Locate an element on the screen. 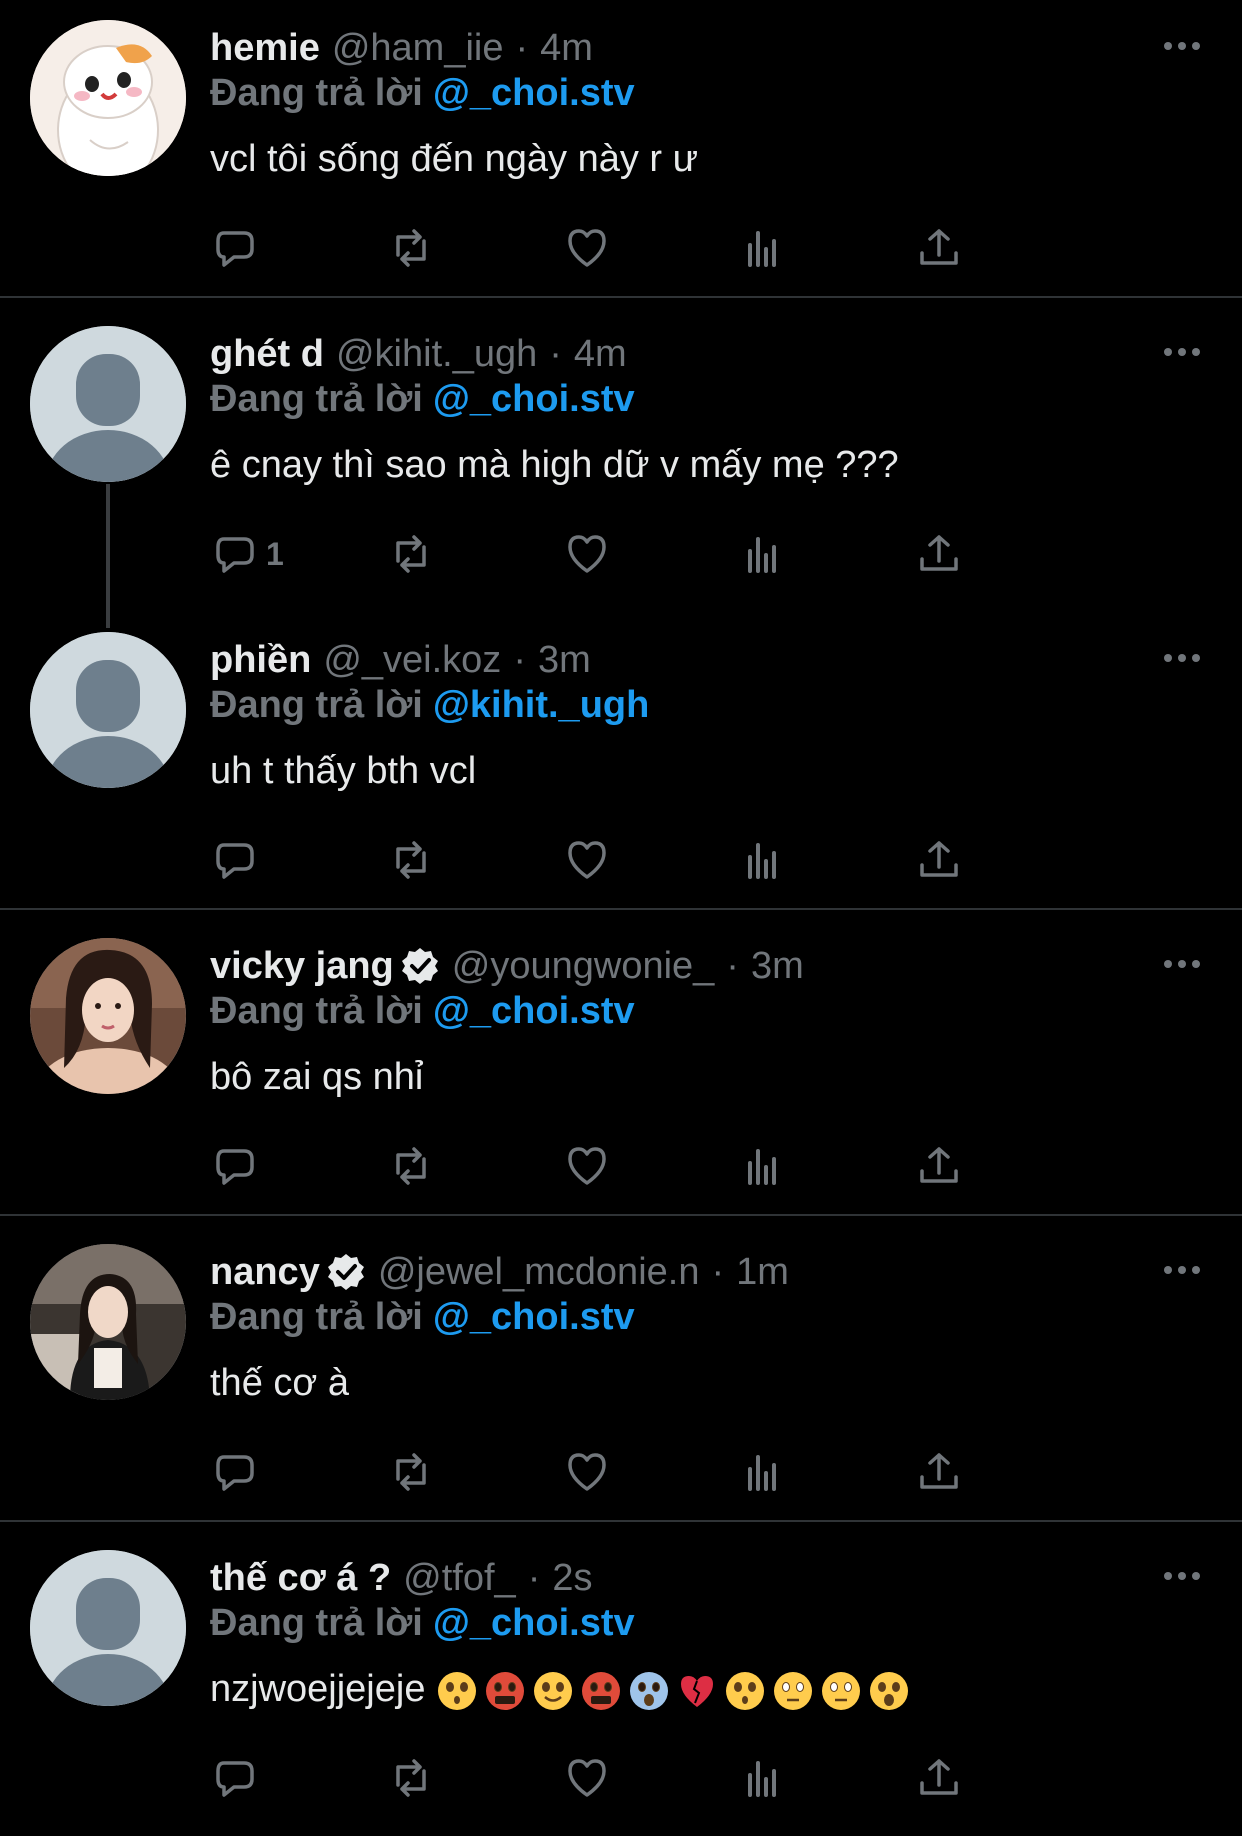  user-handle: @jewel_mcdonie.n is located at coordinates (539, 1272).